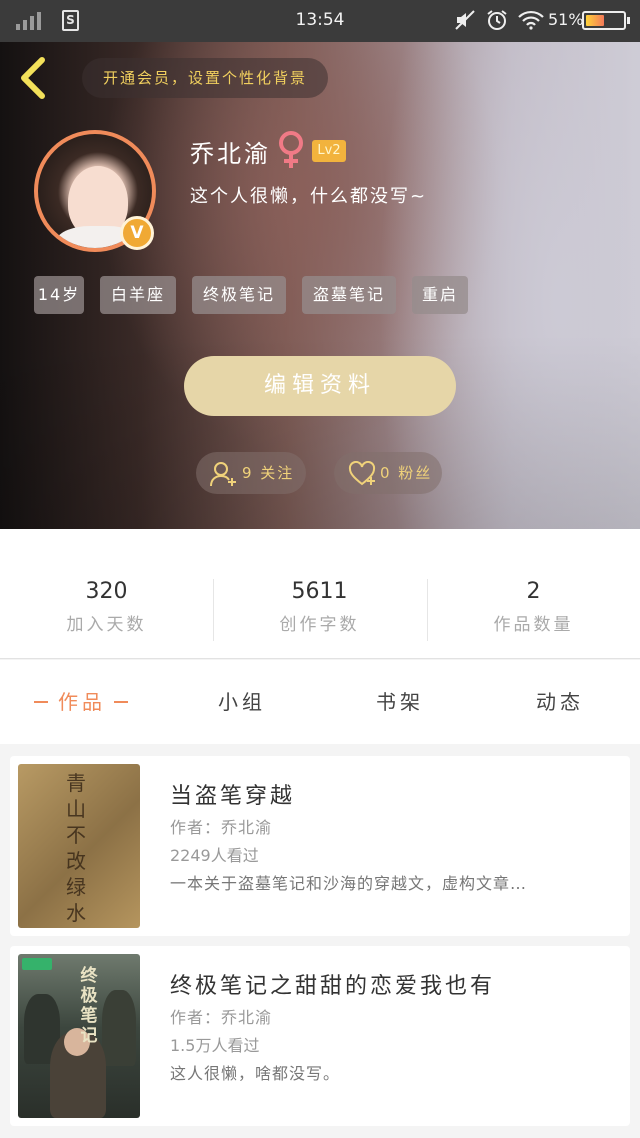 The width and height of the screenshot is (640, 1138). I want to click on tab-bar: 作品 小组 书架 动态, so click(320, 702).